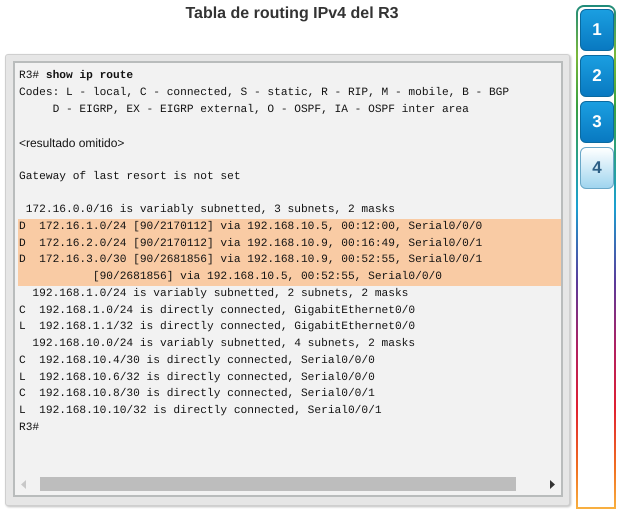 The height and width of the screenshot is (509, 617). I want to click on step-tab: 1, so click(597, 30).